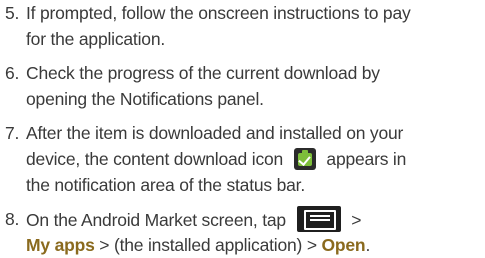  What do you see at coordinates (208, 245) in the screenshot?
I see `menu-path-separator: > (the installed application) >` at bounding box center [208, 245].